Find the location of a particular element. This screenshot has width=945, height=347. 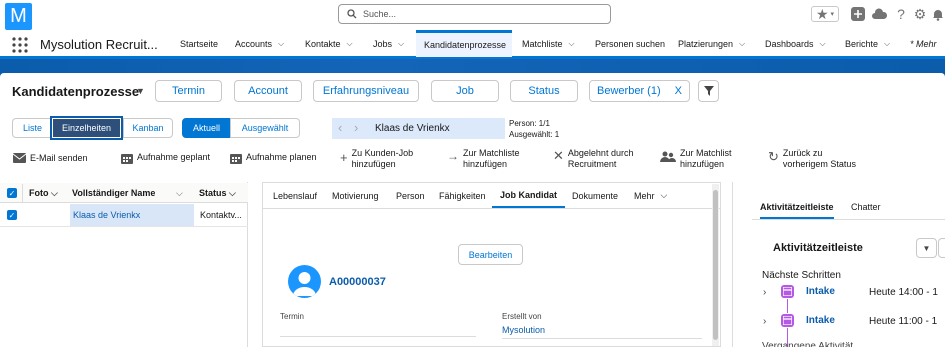

action-zurueck-zu-vorherigem-status: ↻ Zurück zu vorherigem Status is located at coordinates (815, 159).